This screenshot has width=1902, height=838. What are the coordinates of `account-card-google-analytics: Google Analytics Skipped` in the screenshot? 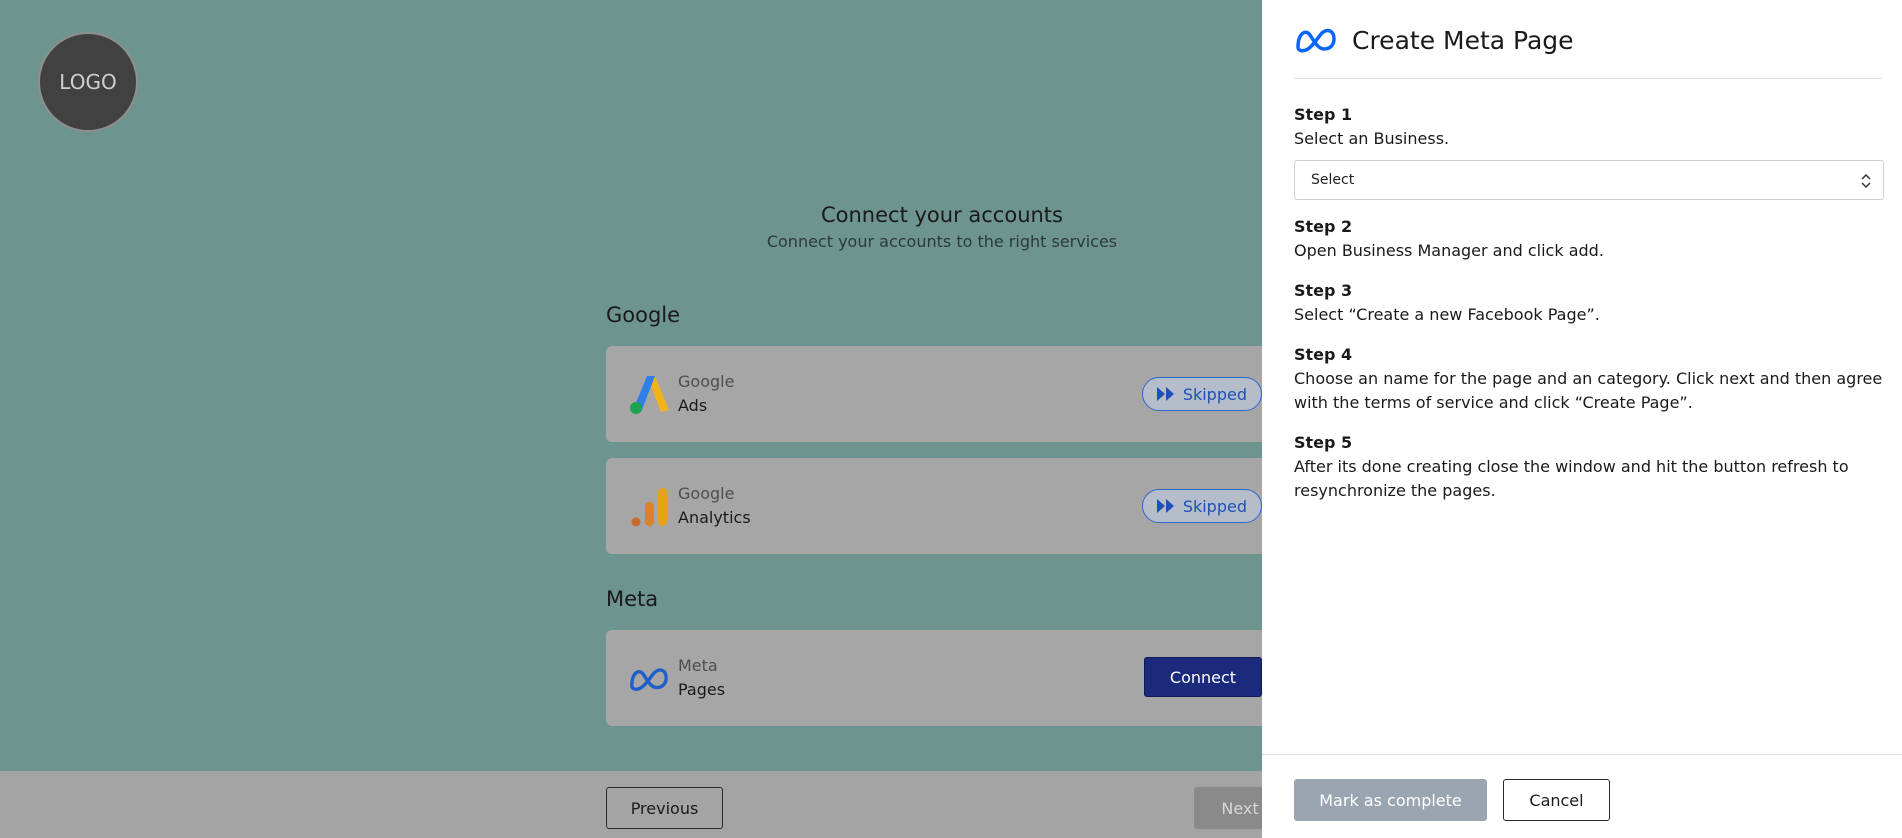 It's located at (942, 506).